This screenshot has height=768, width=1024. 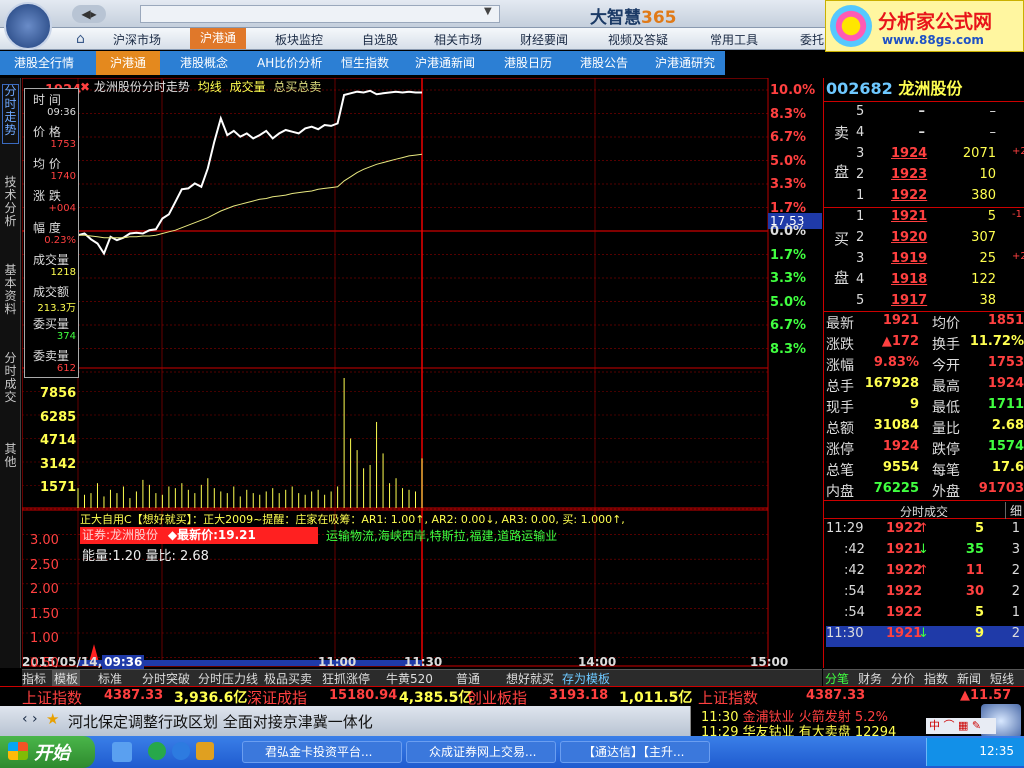 I want to click on back-button: ◀▸, so click(x=89, y=14).